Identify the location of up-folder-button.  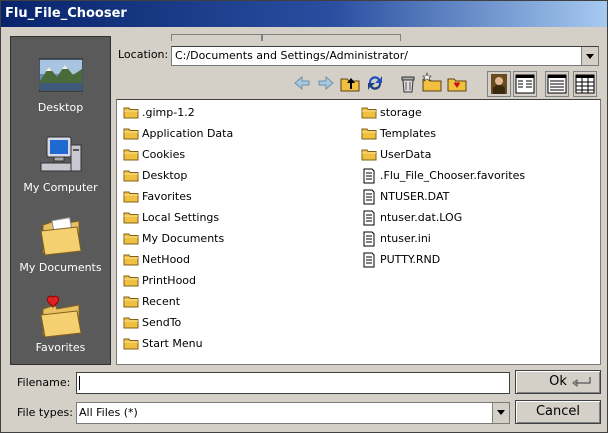
(350, 83).